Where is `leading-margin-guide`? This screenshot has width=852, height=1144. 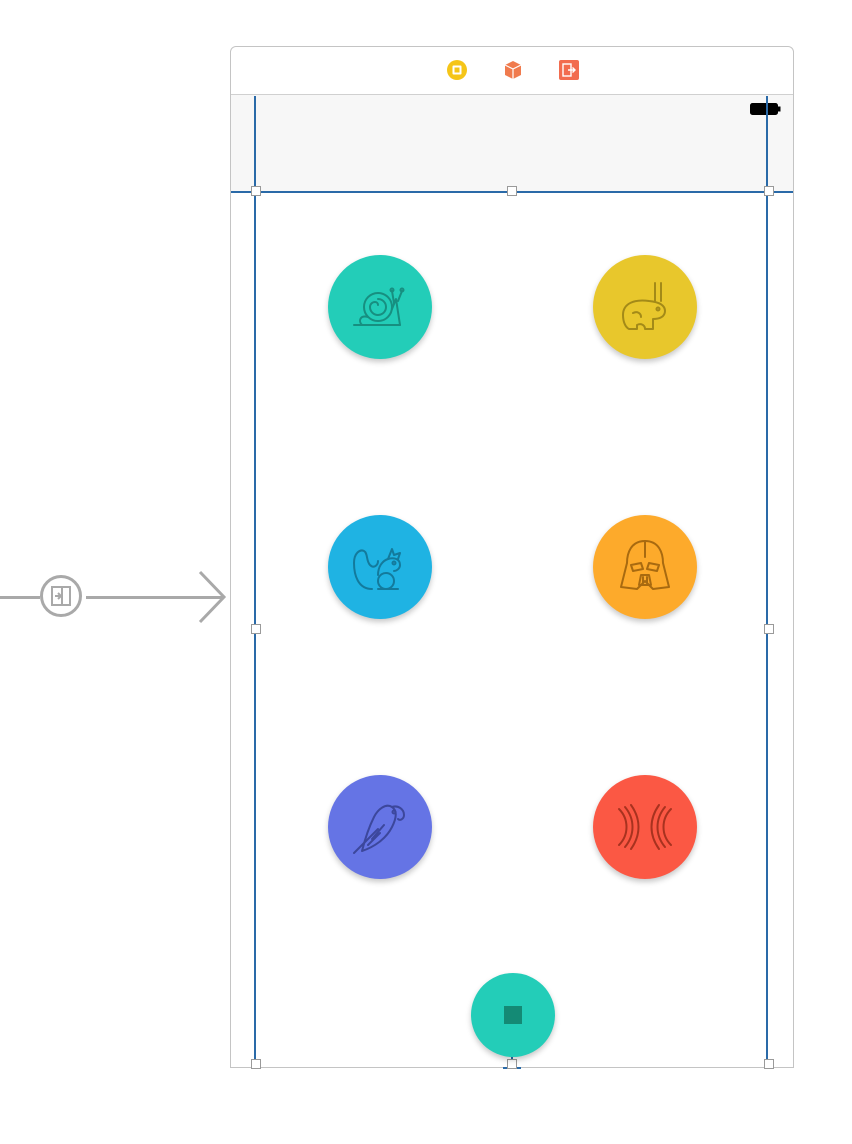
leading-margin-guide is located at coordinates (255, 582).